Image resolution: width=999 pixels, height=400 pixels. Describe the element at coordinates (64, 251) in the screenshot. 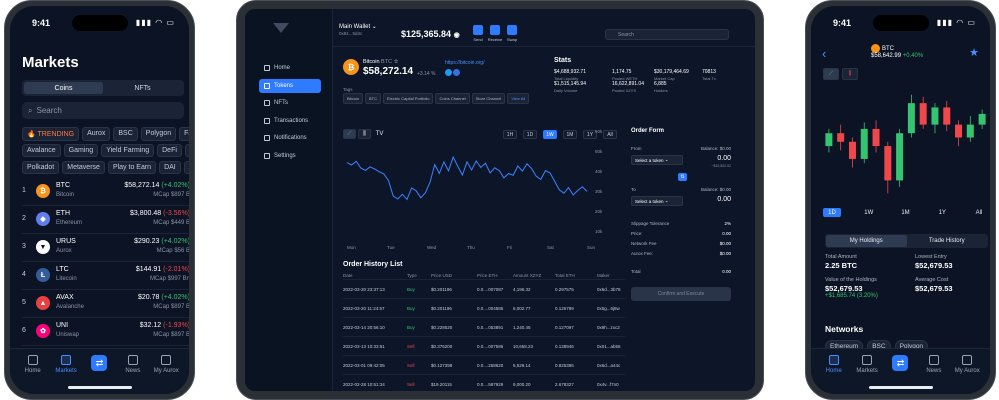

I see `coin-name: Aurox` at that location.